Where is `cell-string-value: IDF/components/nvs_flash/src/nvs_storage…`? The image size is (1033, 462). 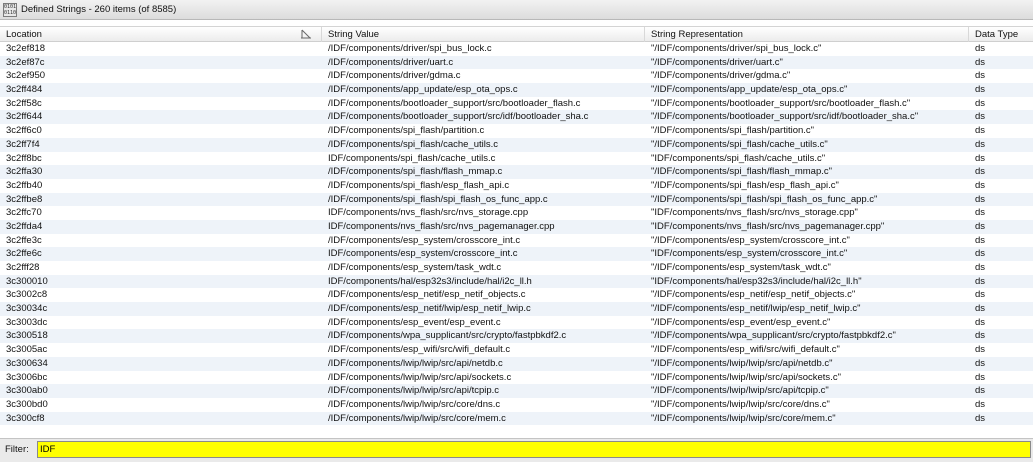 cell-string-value: IDF/components/nvs_flash/src/nvs_storage… is located at coordinates (428, 213).